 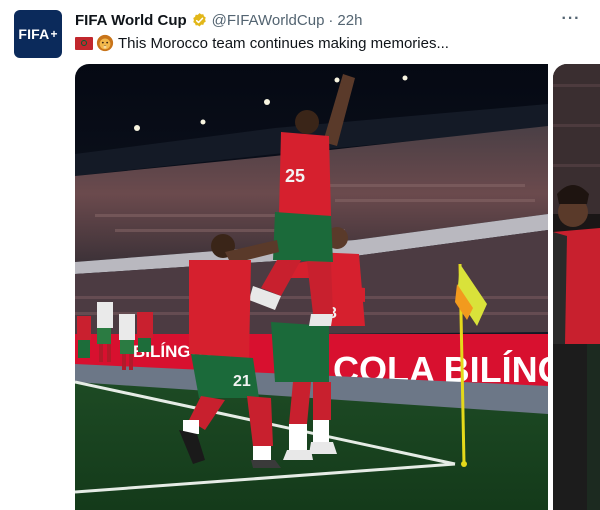 I want to click on verified-badge-icon, so click(x=199, y=20).